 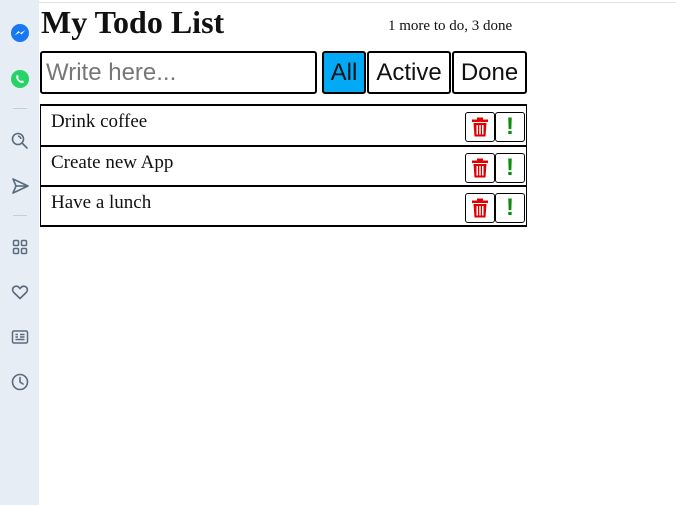 What do you see at coordinates (20, 382) in the screenshot?
I see `history-clock-icon` at bounding box center [20, 382].